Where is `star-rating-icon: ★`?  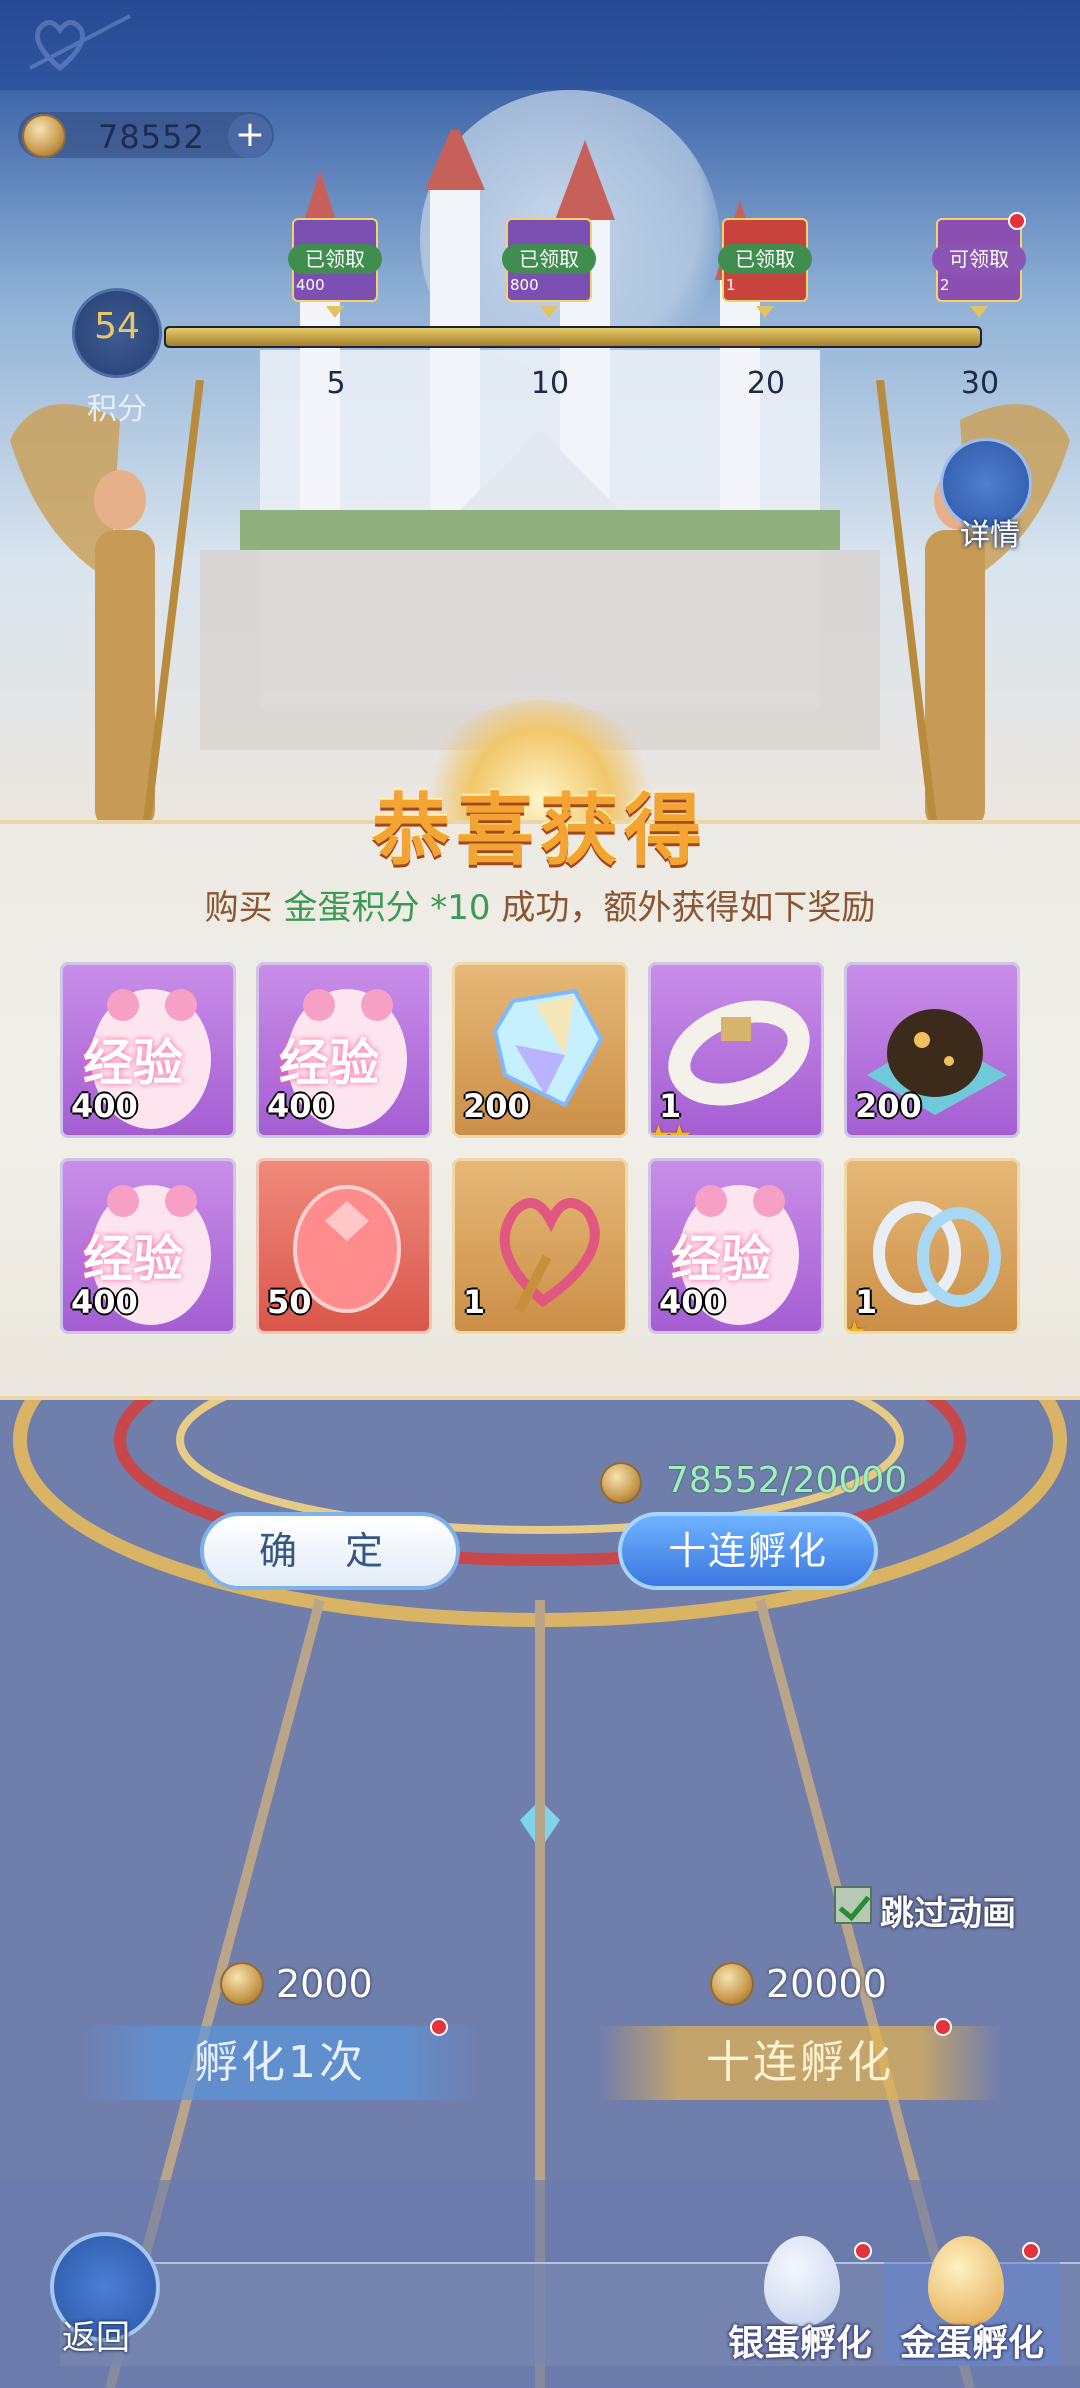
star-rating-icon: ★ is located at coordinates (857, 1323).